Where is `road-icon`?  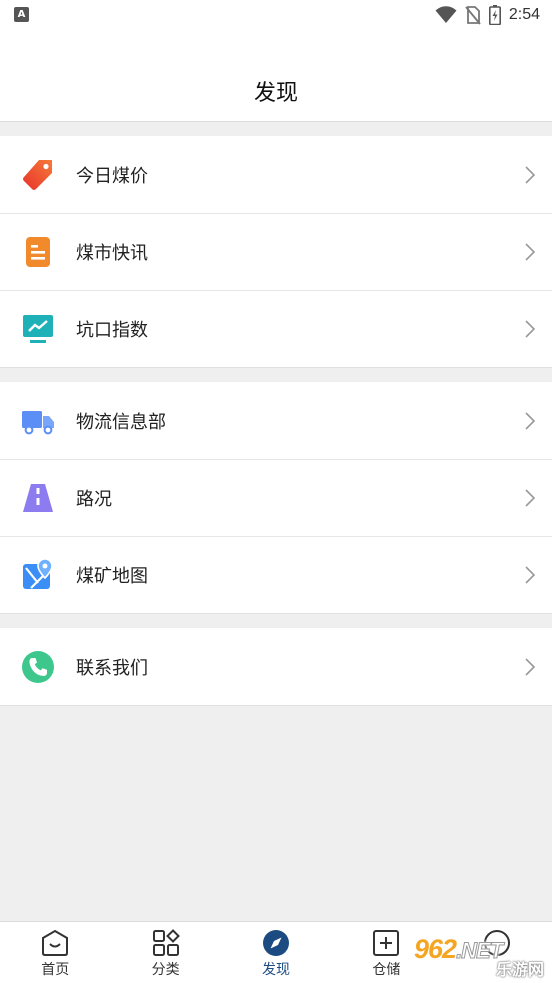 road-icon is located at coordinates (38, 497).